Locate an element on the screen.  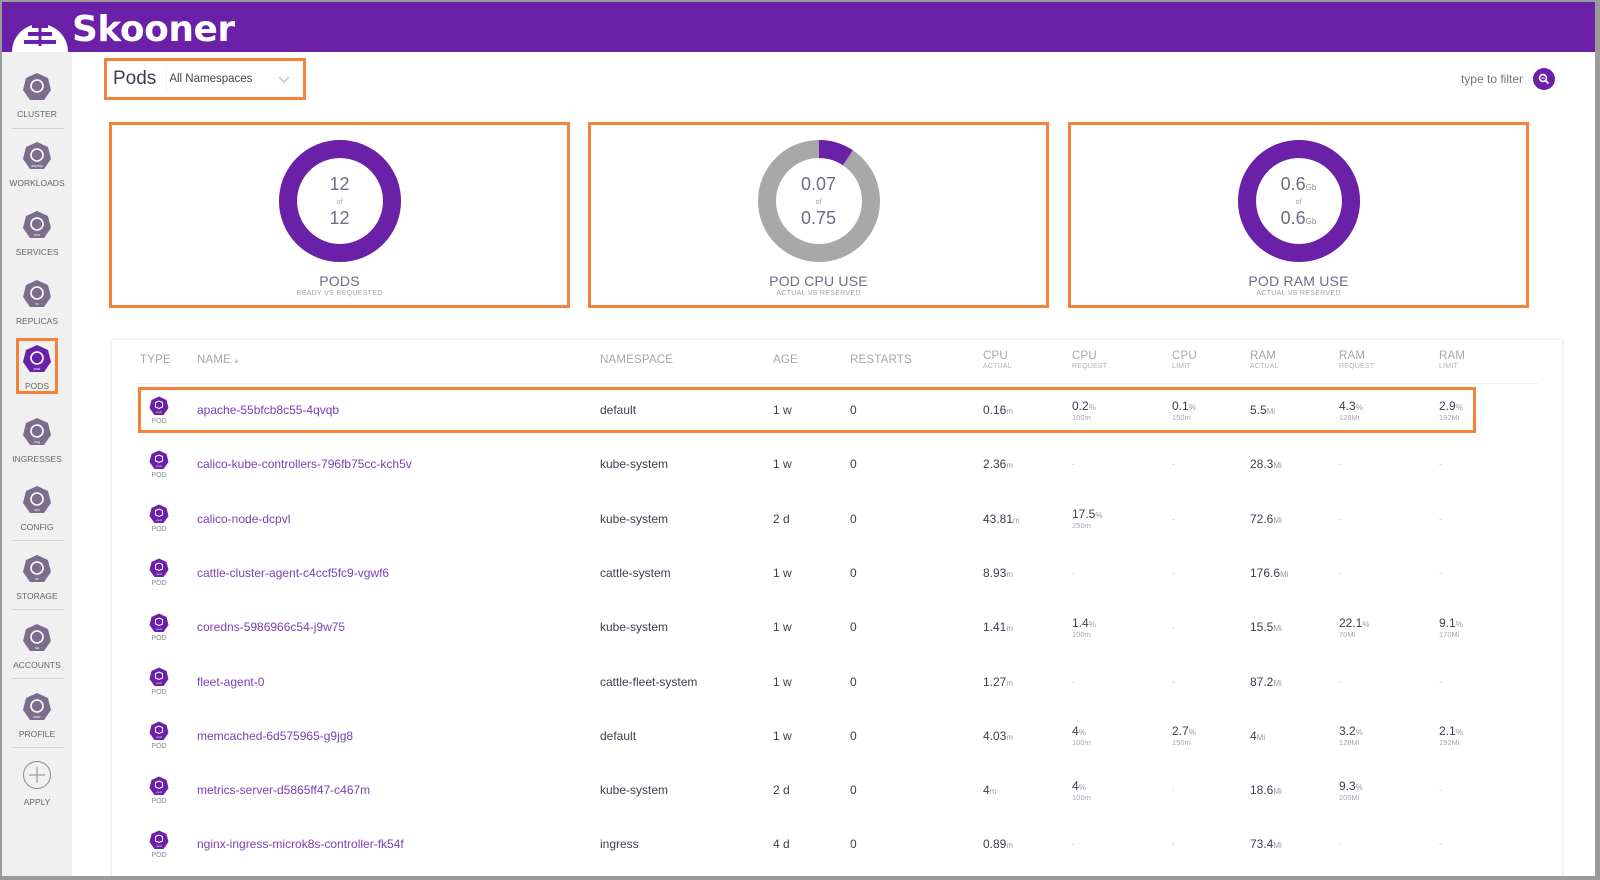
sidebar-item-pods: pod PODS is located at coordinates (37, 366).